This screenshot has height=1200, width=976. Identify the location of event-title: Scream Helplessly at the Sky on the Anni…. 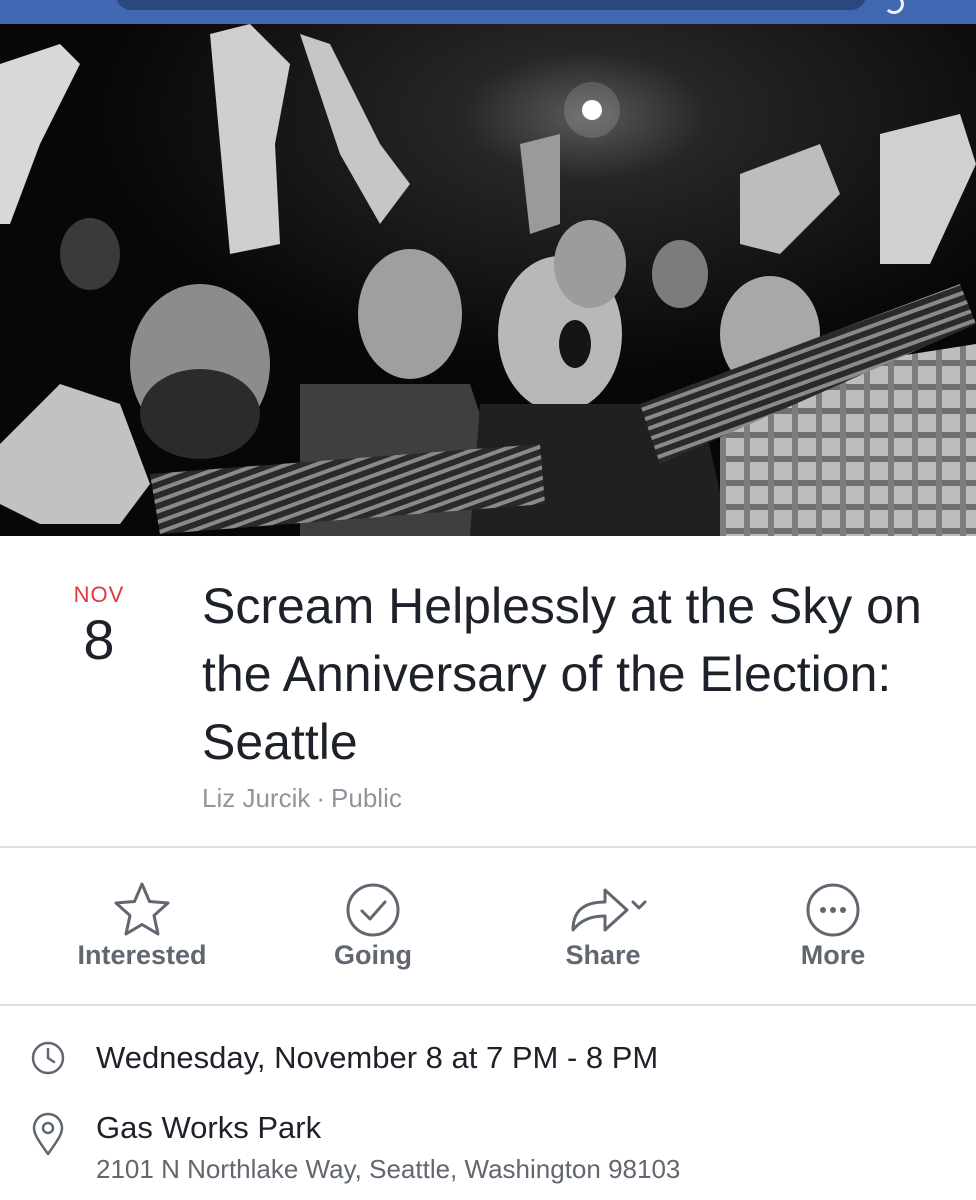
(562, 674).